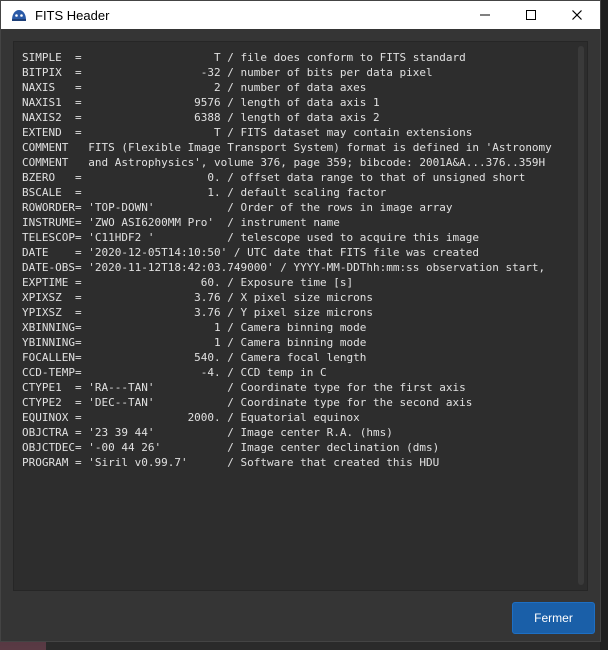 The height and width of the screenshot is (650, 608). Describe the element at coordinates (197, 312) in the screenshot. I see `header-line-ypixsz: YPIXSZ = 3.76 / Y pixel size microns` at that location.